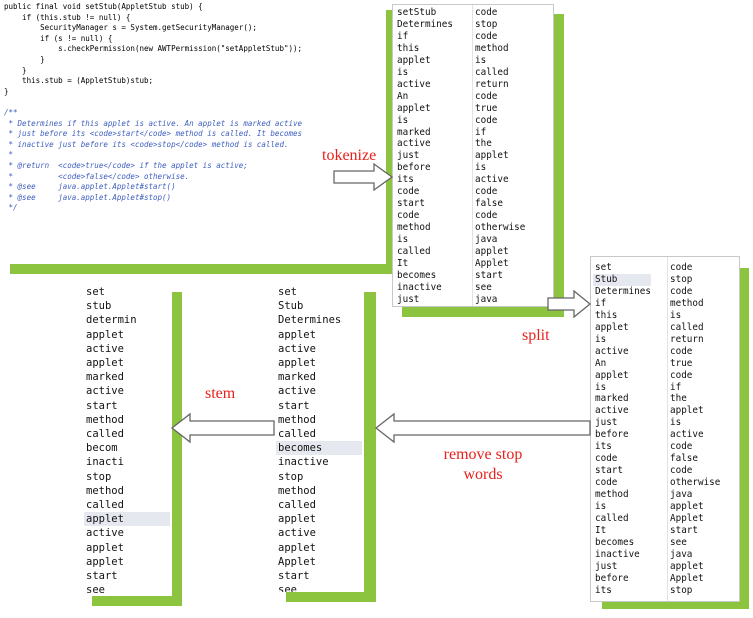 Image resolution: width=753 pixels, height=618 pixels. I want to click on remove-stop-words-label: remove stop words, so click(483, 465).